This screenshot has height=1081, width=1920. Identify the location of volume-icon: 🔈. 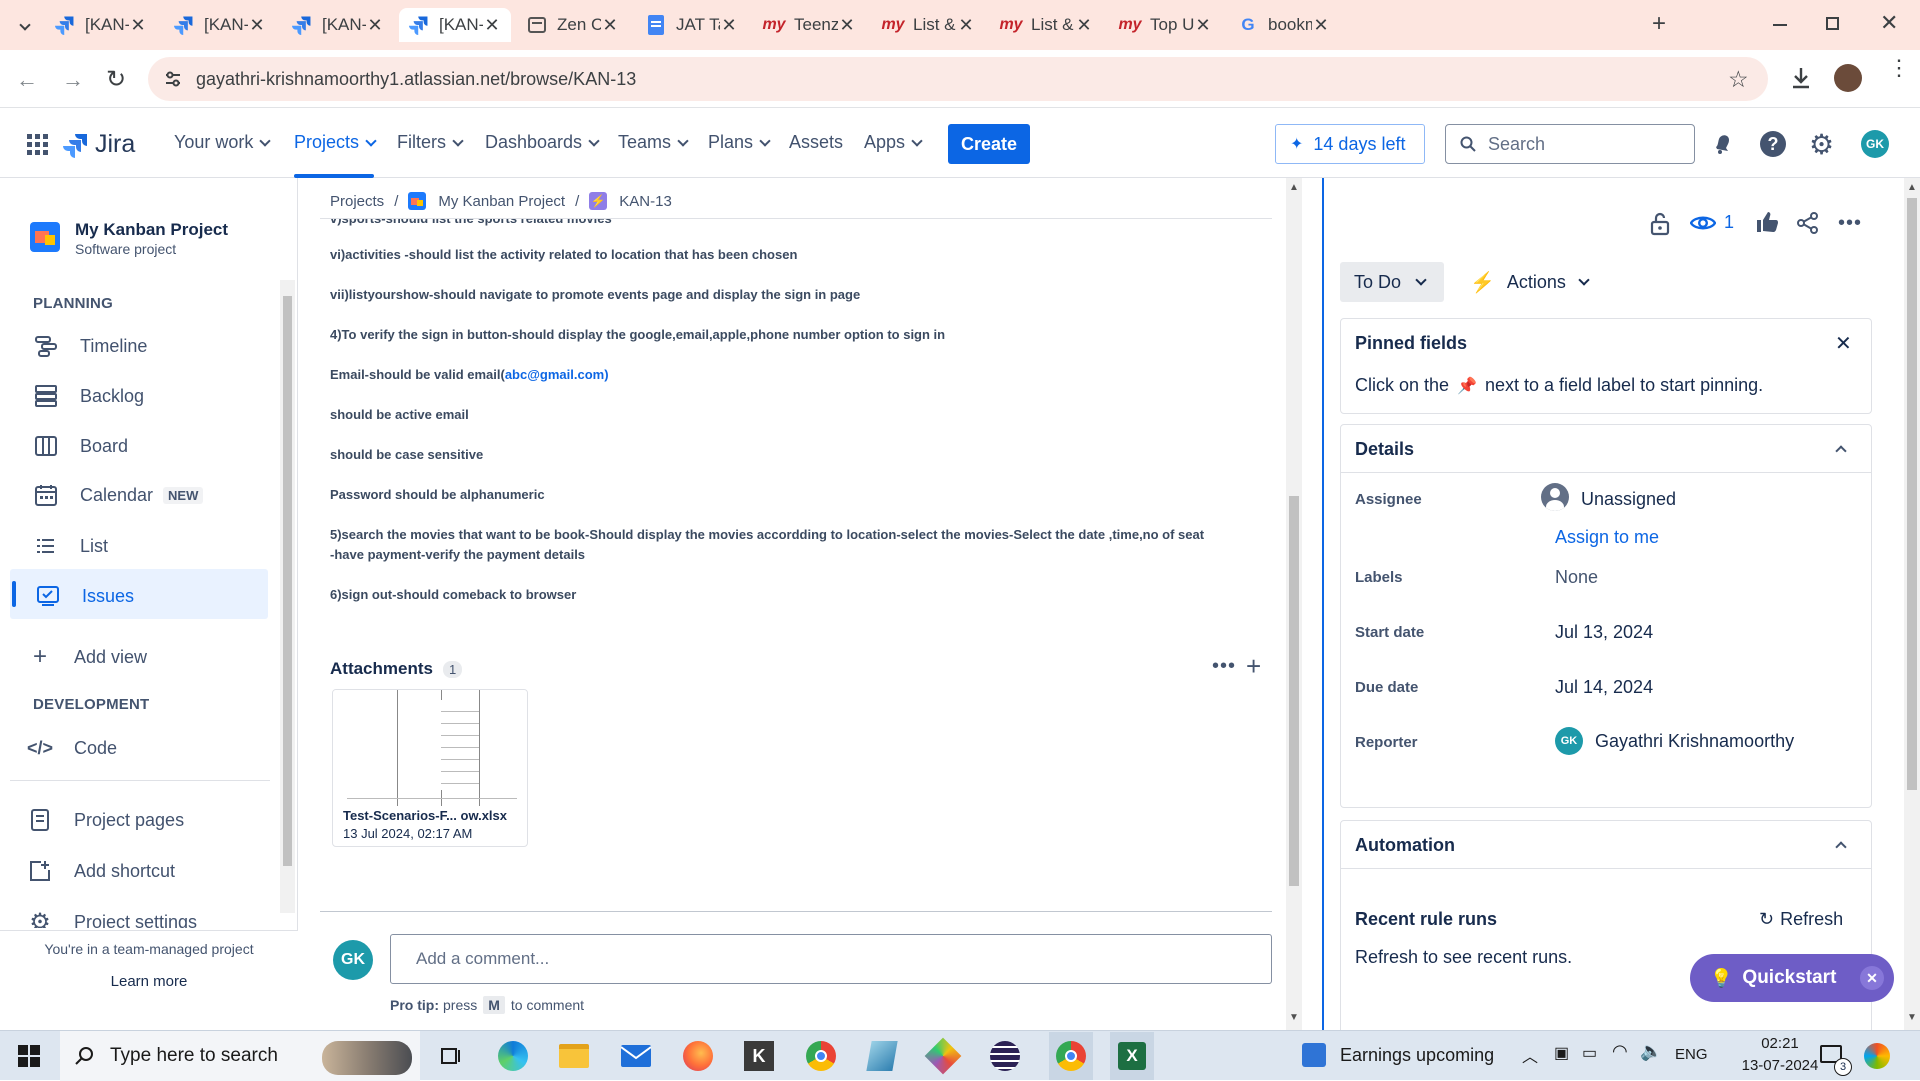
(1651, 1051).